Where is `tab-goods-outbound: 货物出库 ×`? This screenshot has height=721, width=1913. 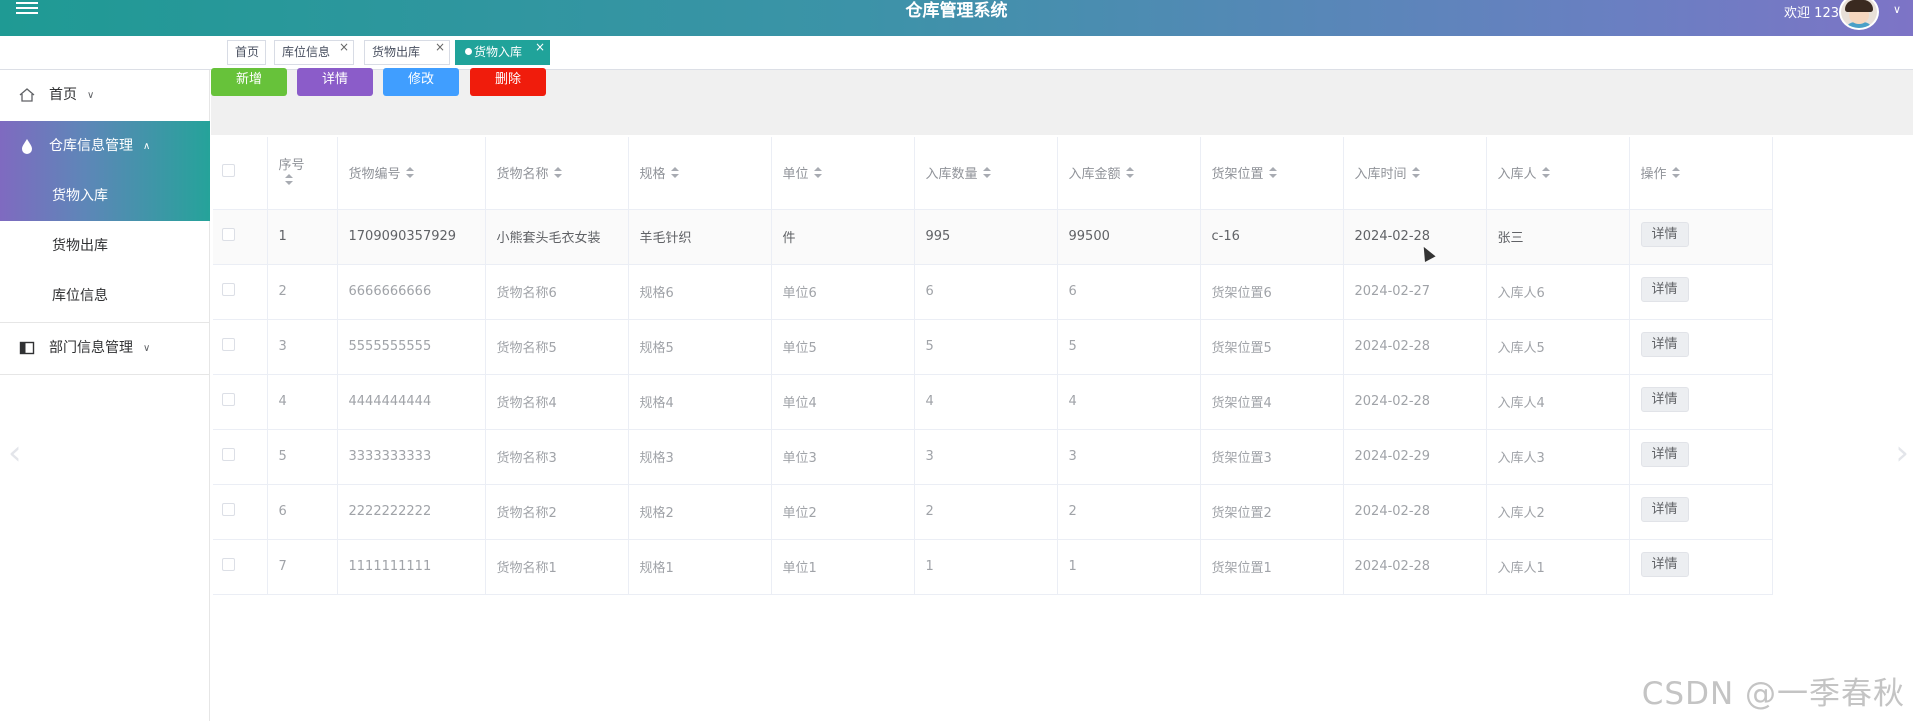
tab-goods-outbound: 货物出库 × is located at coordinates (407, 52).